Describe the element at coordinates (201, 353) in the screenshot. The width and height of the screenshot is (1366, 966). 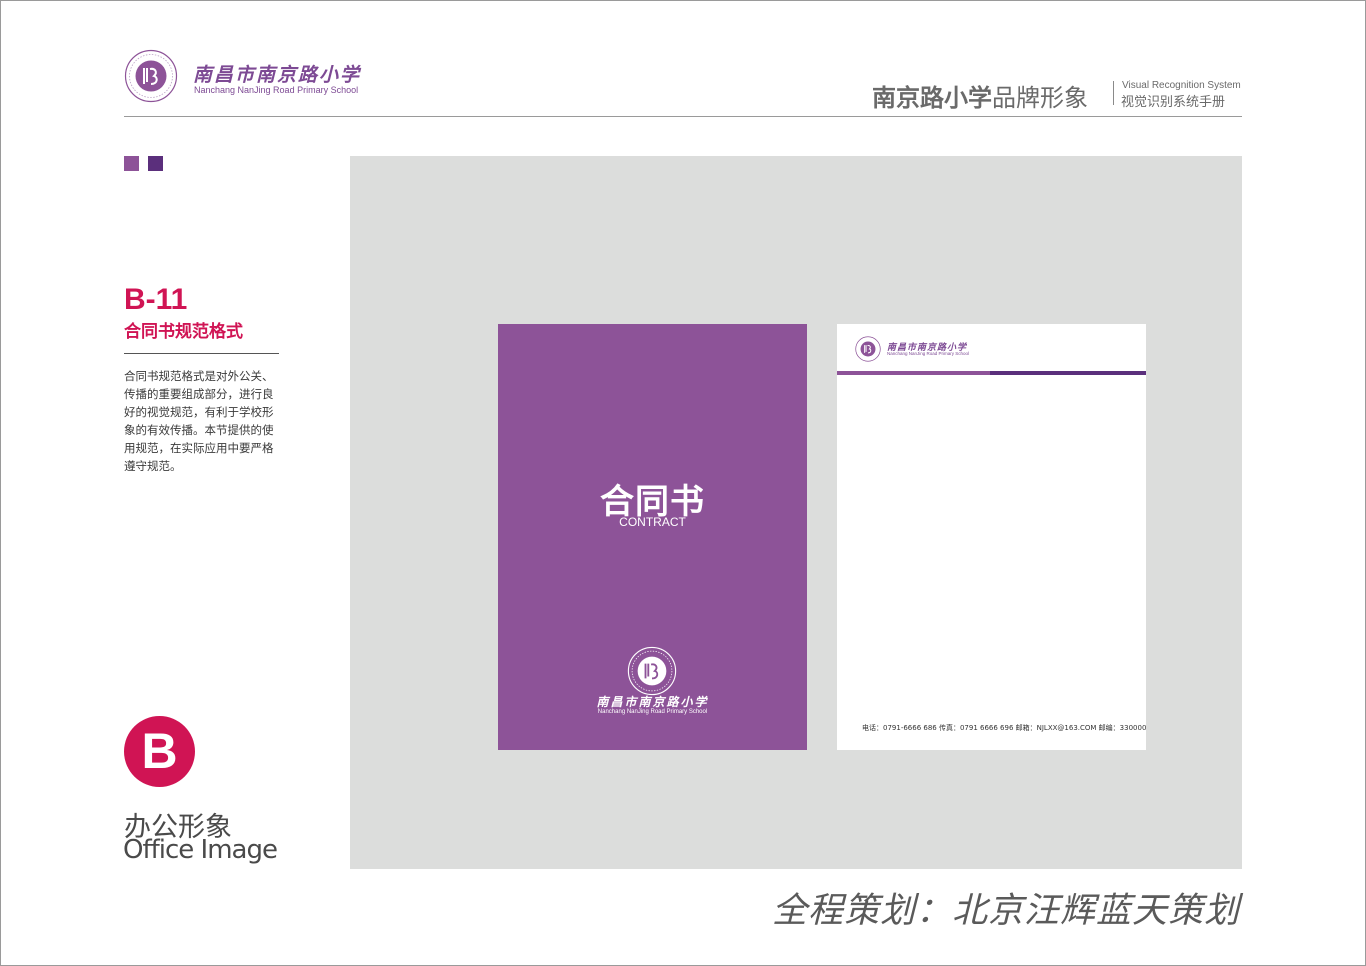
I see `section-rule` at that location.